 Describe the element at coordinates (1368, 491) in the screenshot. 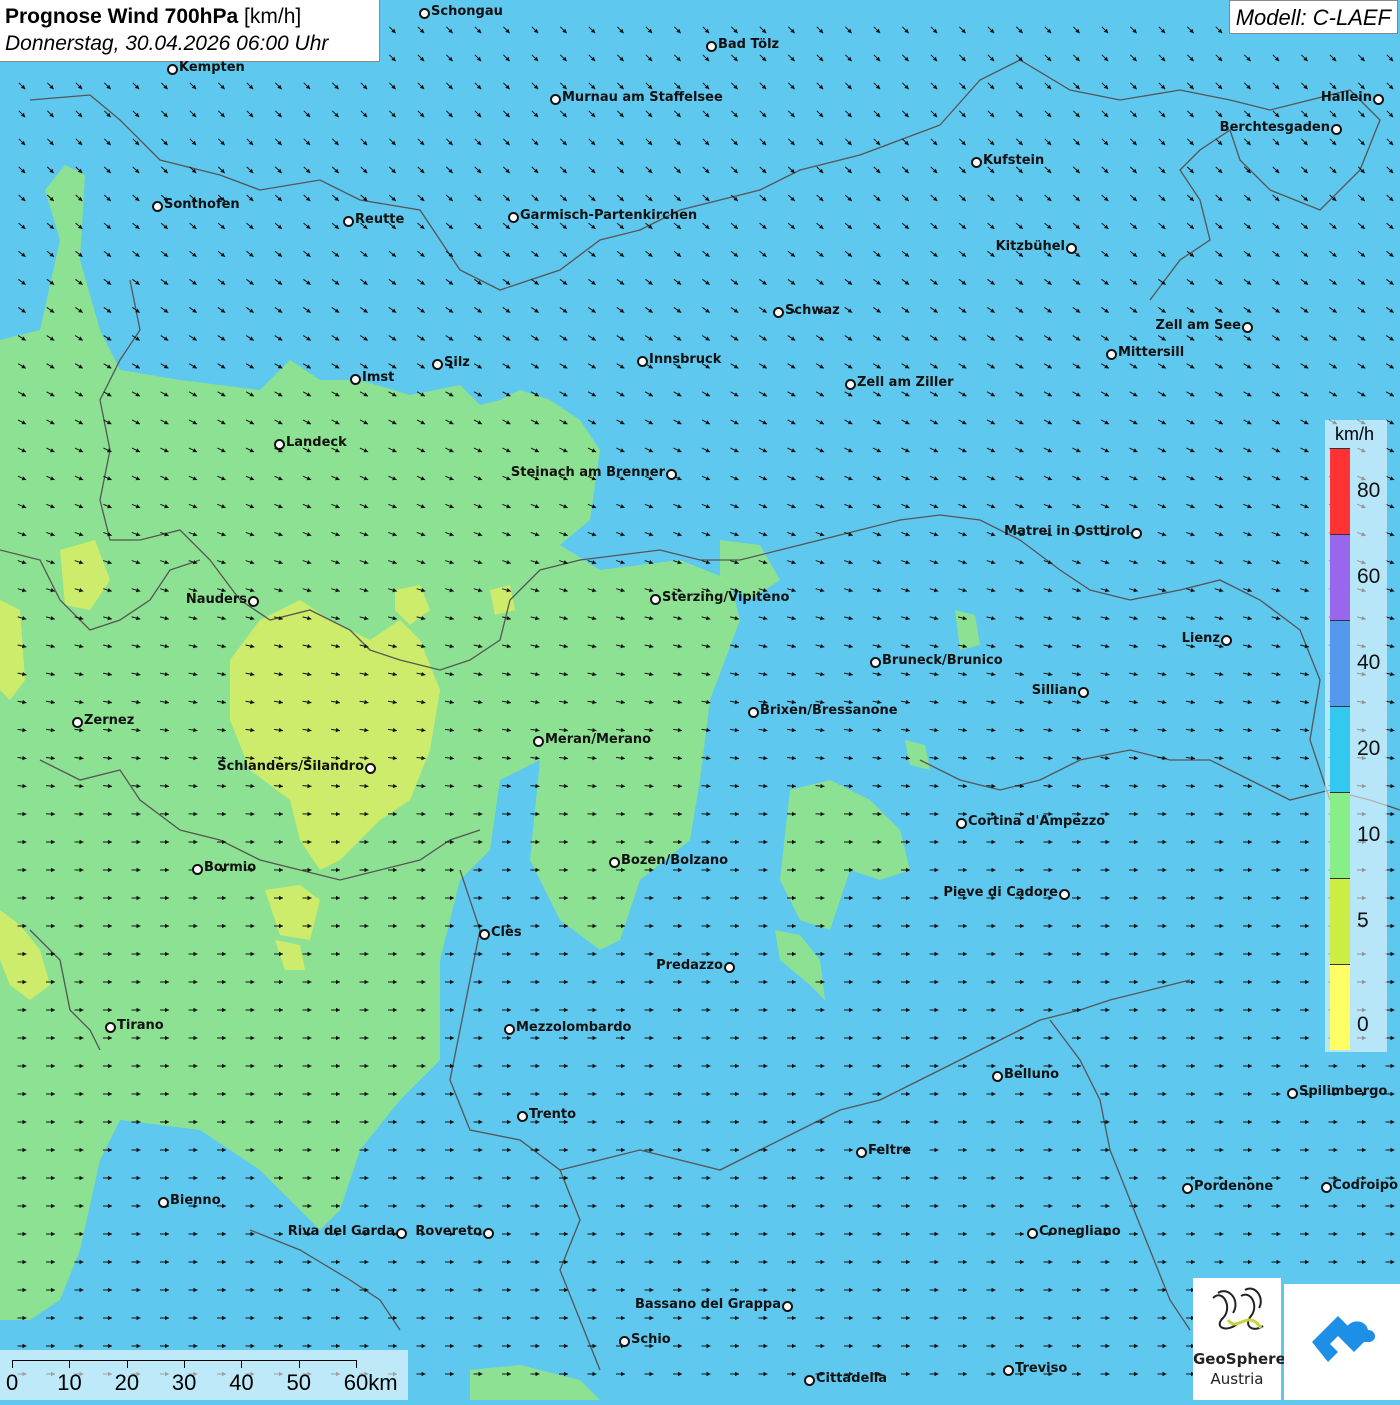

I see `legend-tick-label: 80` at that location.